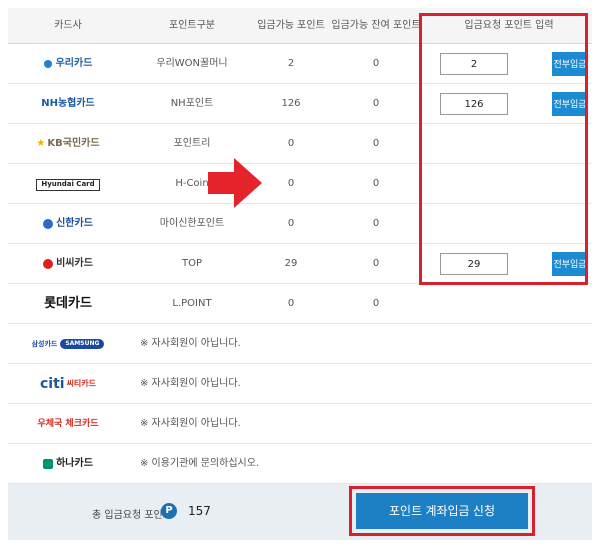 The width and height of the screenshot is (600, 546). Describe the element at coordinates (300, 464) in the screenshot. I see `table-row: 하나카드 ※ 이용기관에 문의하십시오.` at that location.